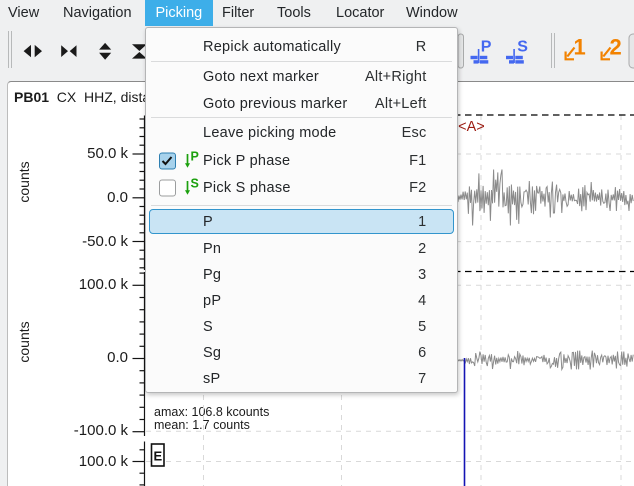 The image size is (634, 486). I want to click on svg-text: E, so click(158, 456).